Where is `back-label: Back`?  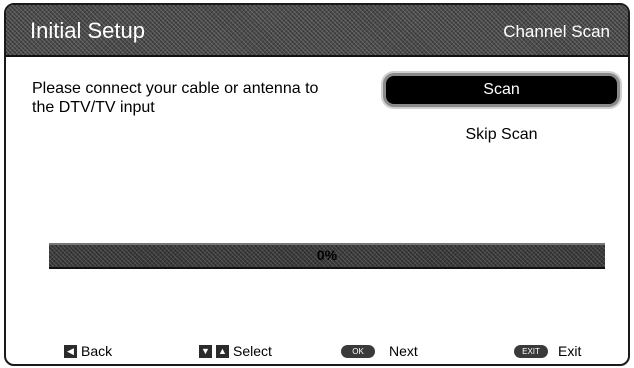 back-label: Back is located at coordinates (97, 351).